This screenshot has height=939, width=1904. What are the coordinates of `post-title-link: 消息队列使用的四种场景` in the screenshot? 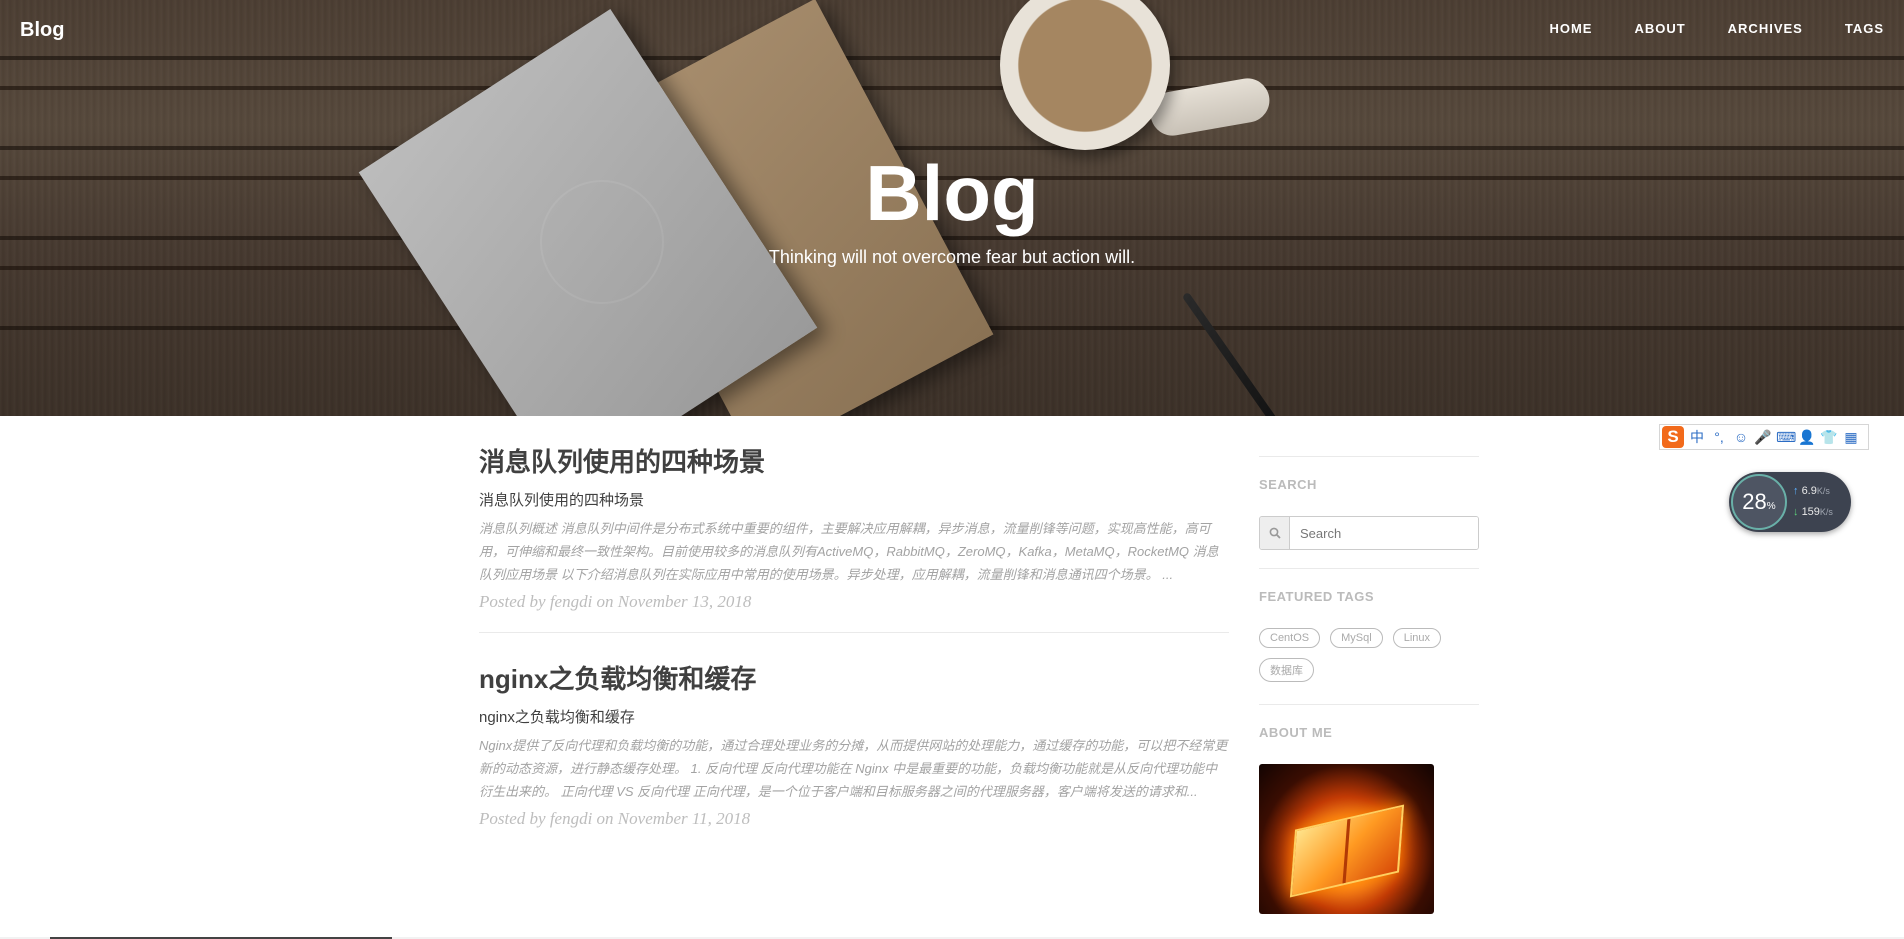 It's located at (854, 462).